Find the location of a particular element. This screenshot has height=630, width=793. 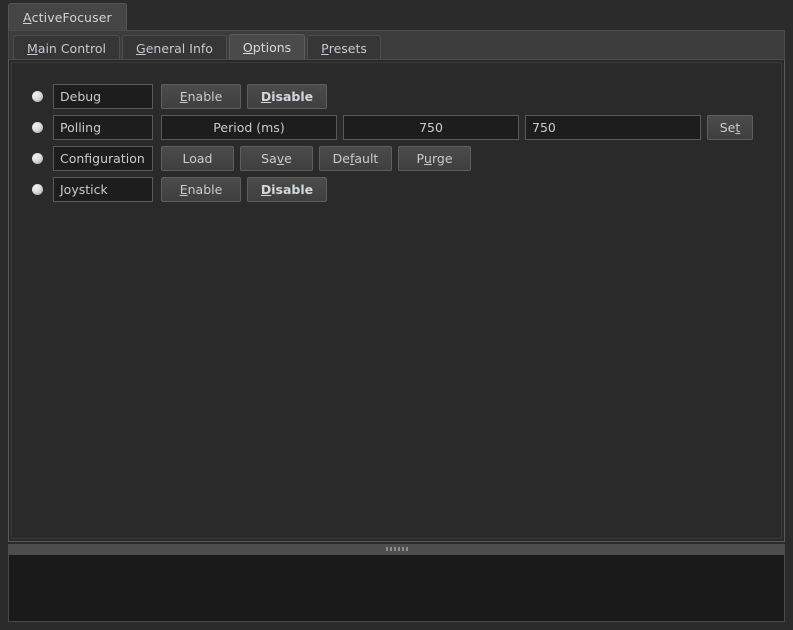

configuration-purge-label-pre: P is located at coordinates (420, 158).